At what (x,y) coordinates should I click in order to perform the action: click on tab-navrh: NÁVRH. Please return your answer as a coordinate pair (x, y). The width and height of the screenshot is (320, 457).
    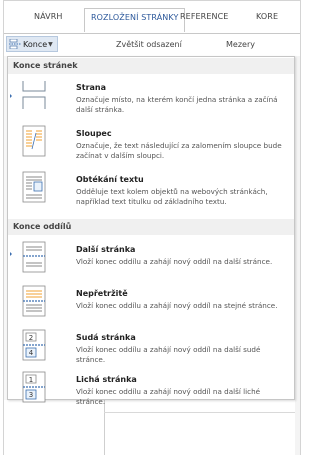
    Looking at the image, I should click on (48, 16).